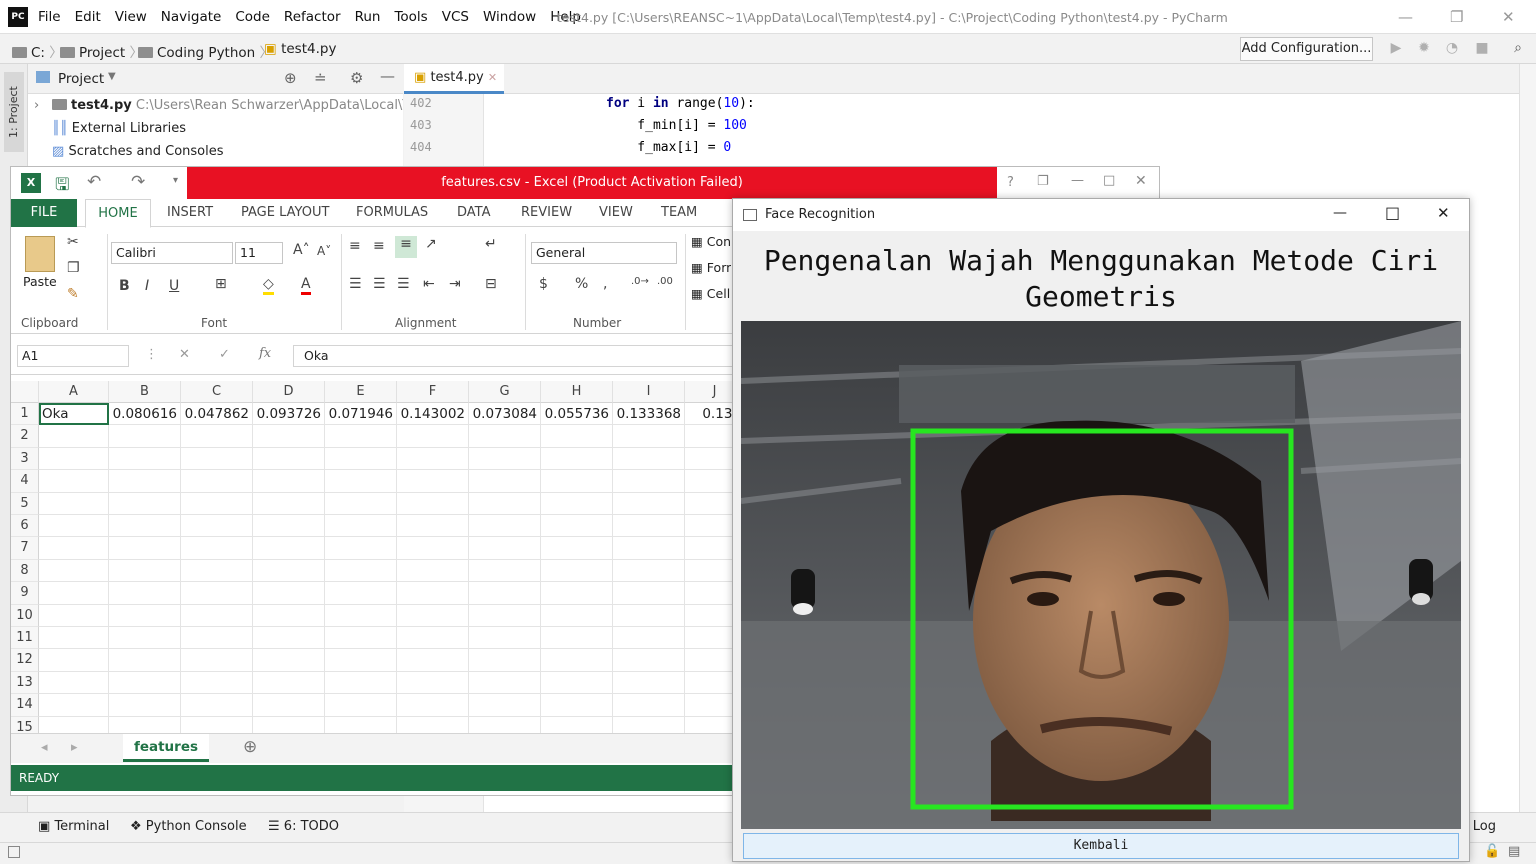 Image resolution: width=1536 pixels, height=864 pixels. Describe the element at coordinates (1043, 181) in the screenshot. I see `ribbon-display-icon: ❐` at that location.